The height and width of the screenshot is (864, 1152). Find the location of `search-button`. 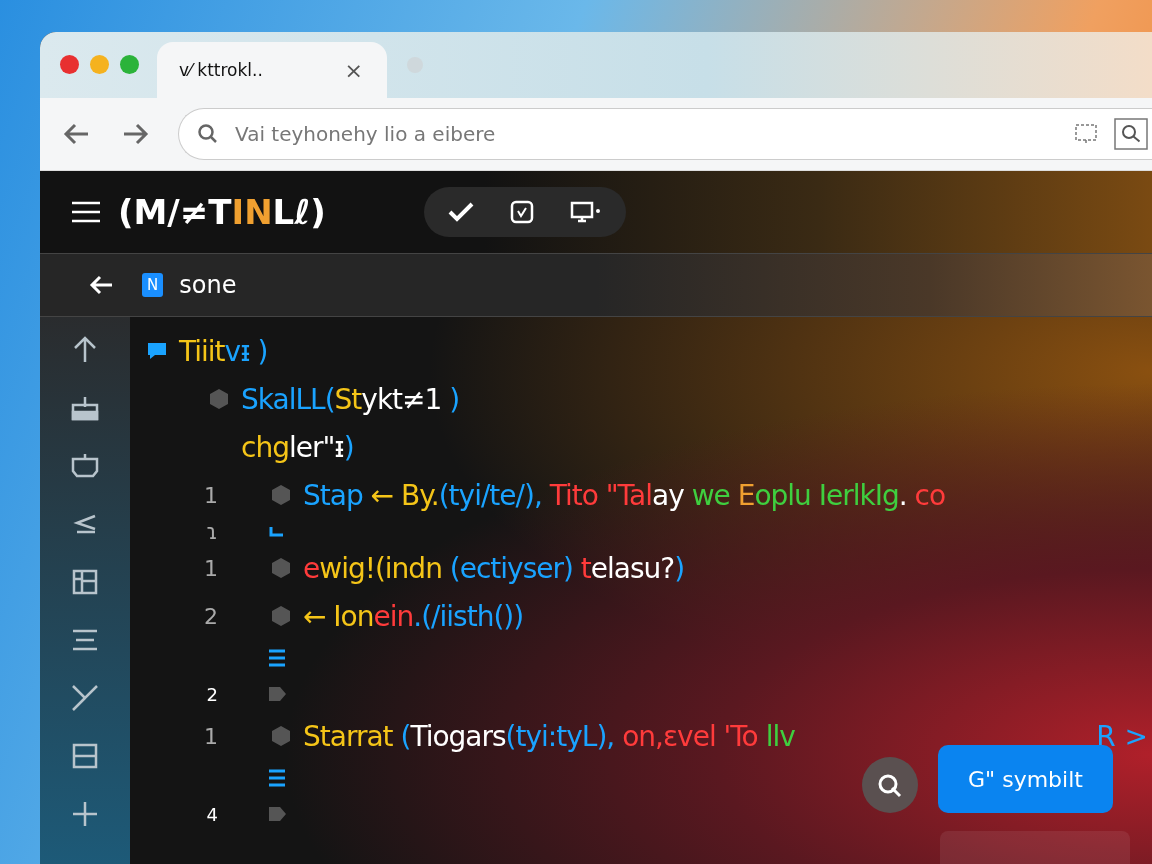

search-button is located at coordinates (890, 785).